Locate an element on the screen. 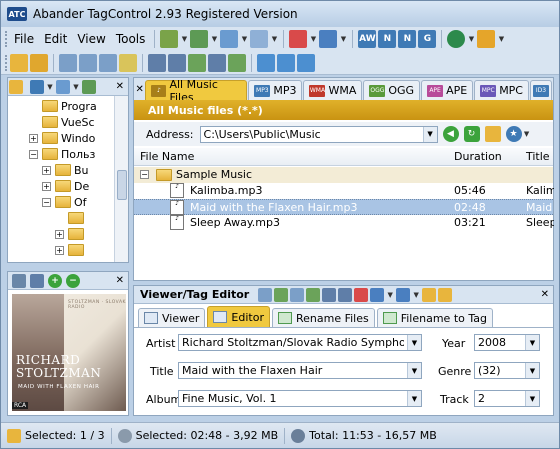 The width and height of the screenshot is (560, 449). tab-ogg: OGG OGG is located at coordinates (392, 90).